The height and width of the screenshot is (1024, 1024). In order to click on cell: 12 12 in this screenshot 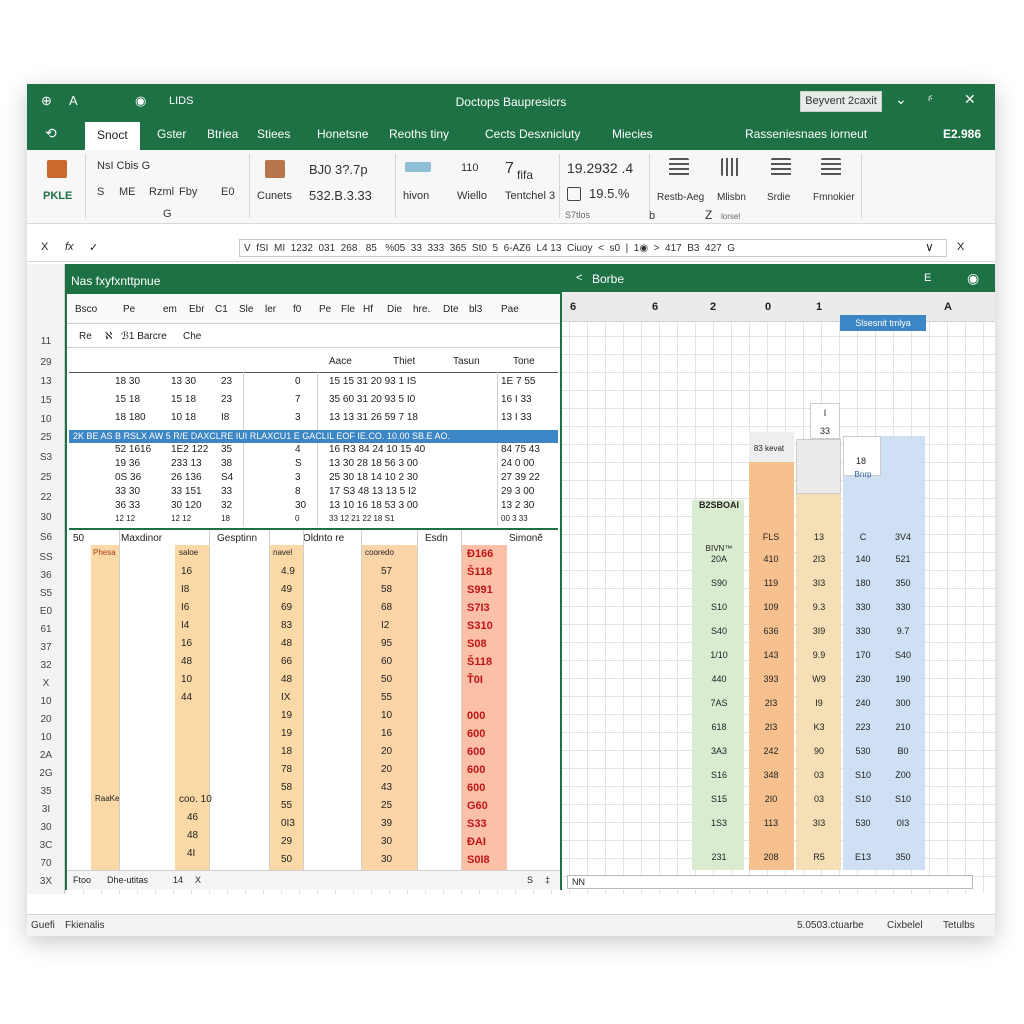, I will do `click(181, 518)`.